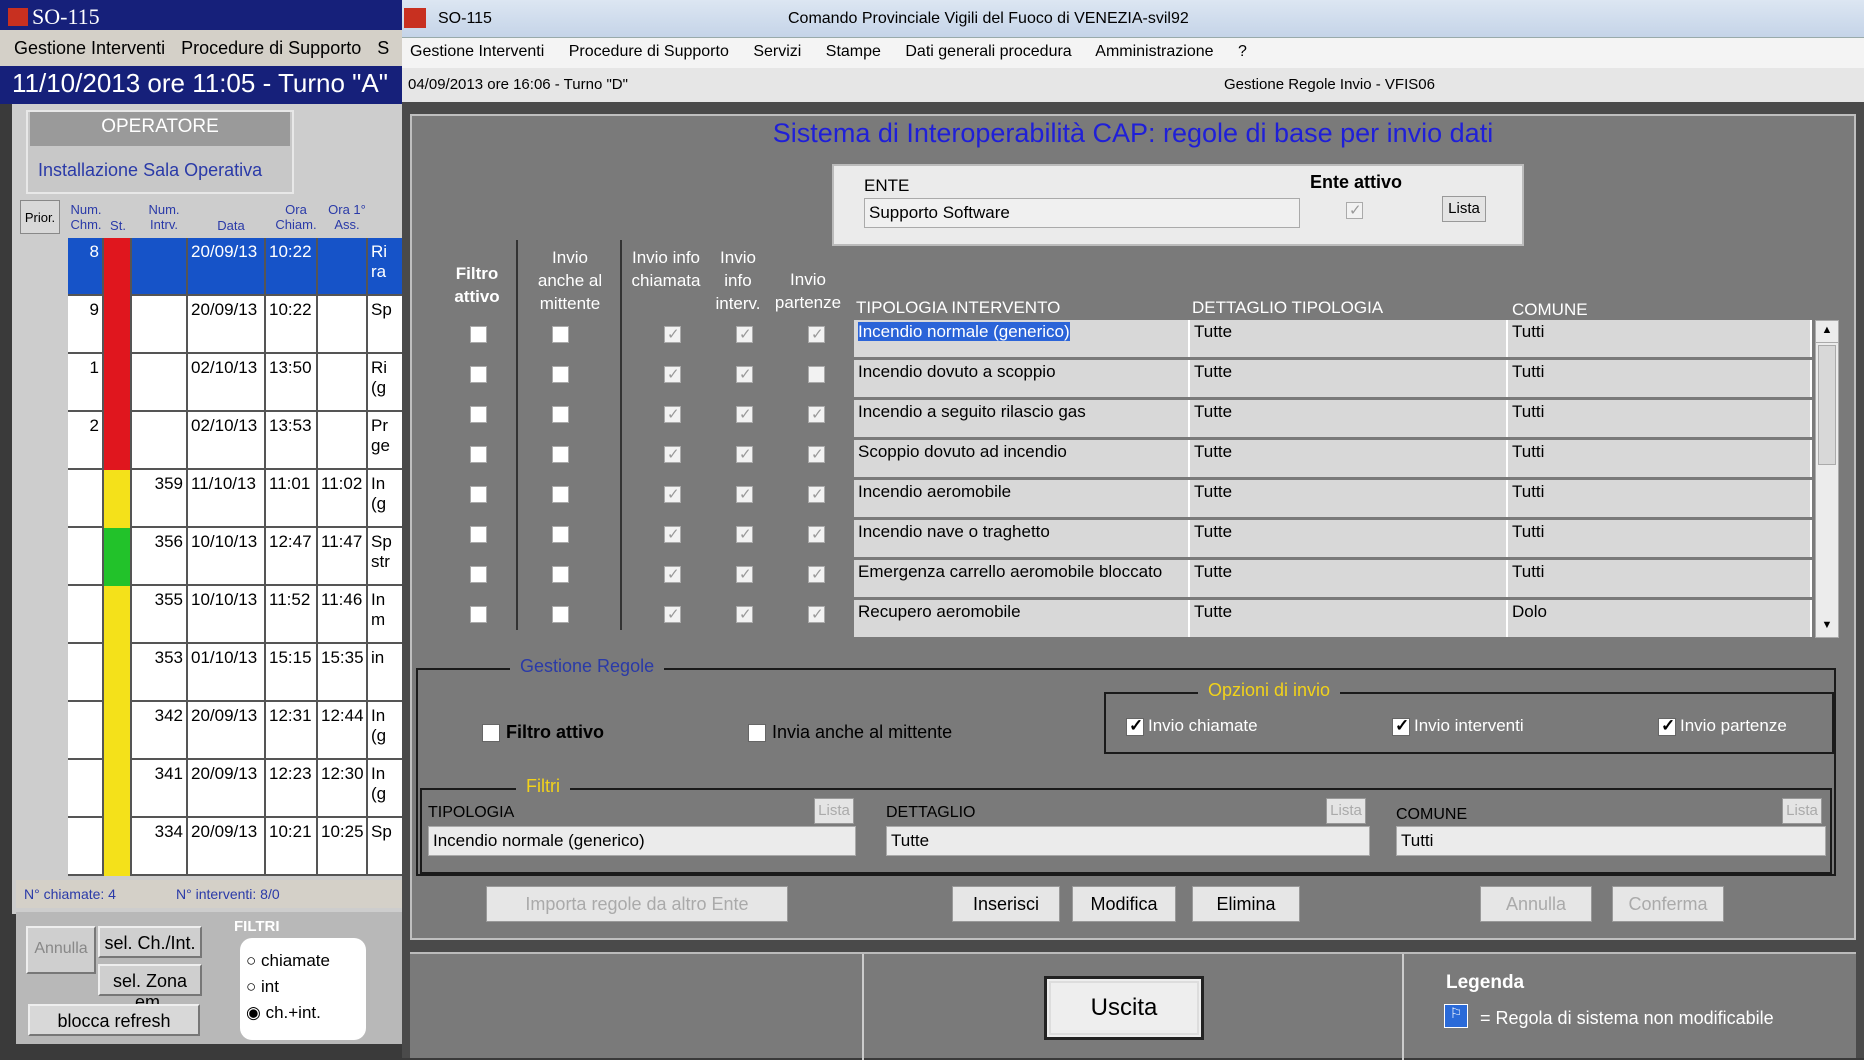 Image resolution: width=1864 pixels, height=1060 pixels. What do you see at coordinates (1333, 539) in the screenshot?
I see `rule-row: Incendio nave o traghetto Tutte Tutti` at bounding box center [1333, 539].